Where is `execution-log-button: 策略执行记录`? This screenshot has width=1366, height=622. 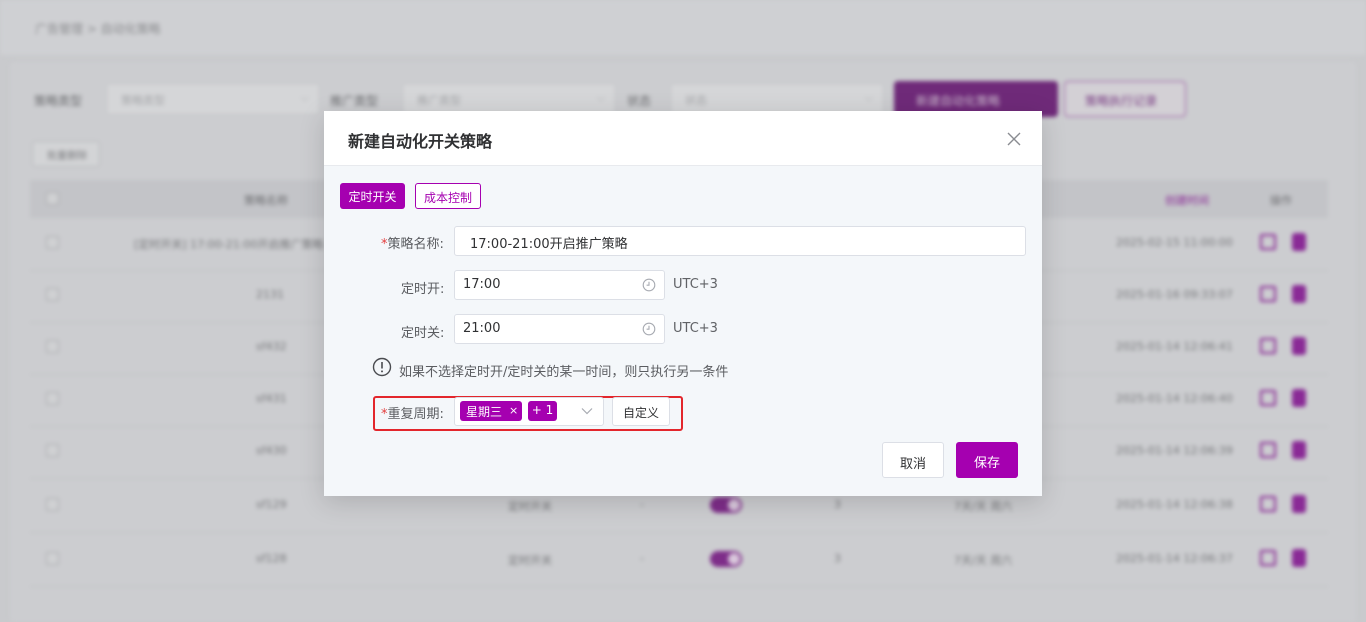 execution-log-button: 策略执行记录 is located at coordinates (1125, 99).